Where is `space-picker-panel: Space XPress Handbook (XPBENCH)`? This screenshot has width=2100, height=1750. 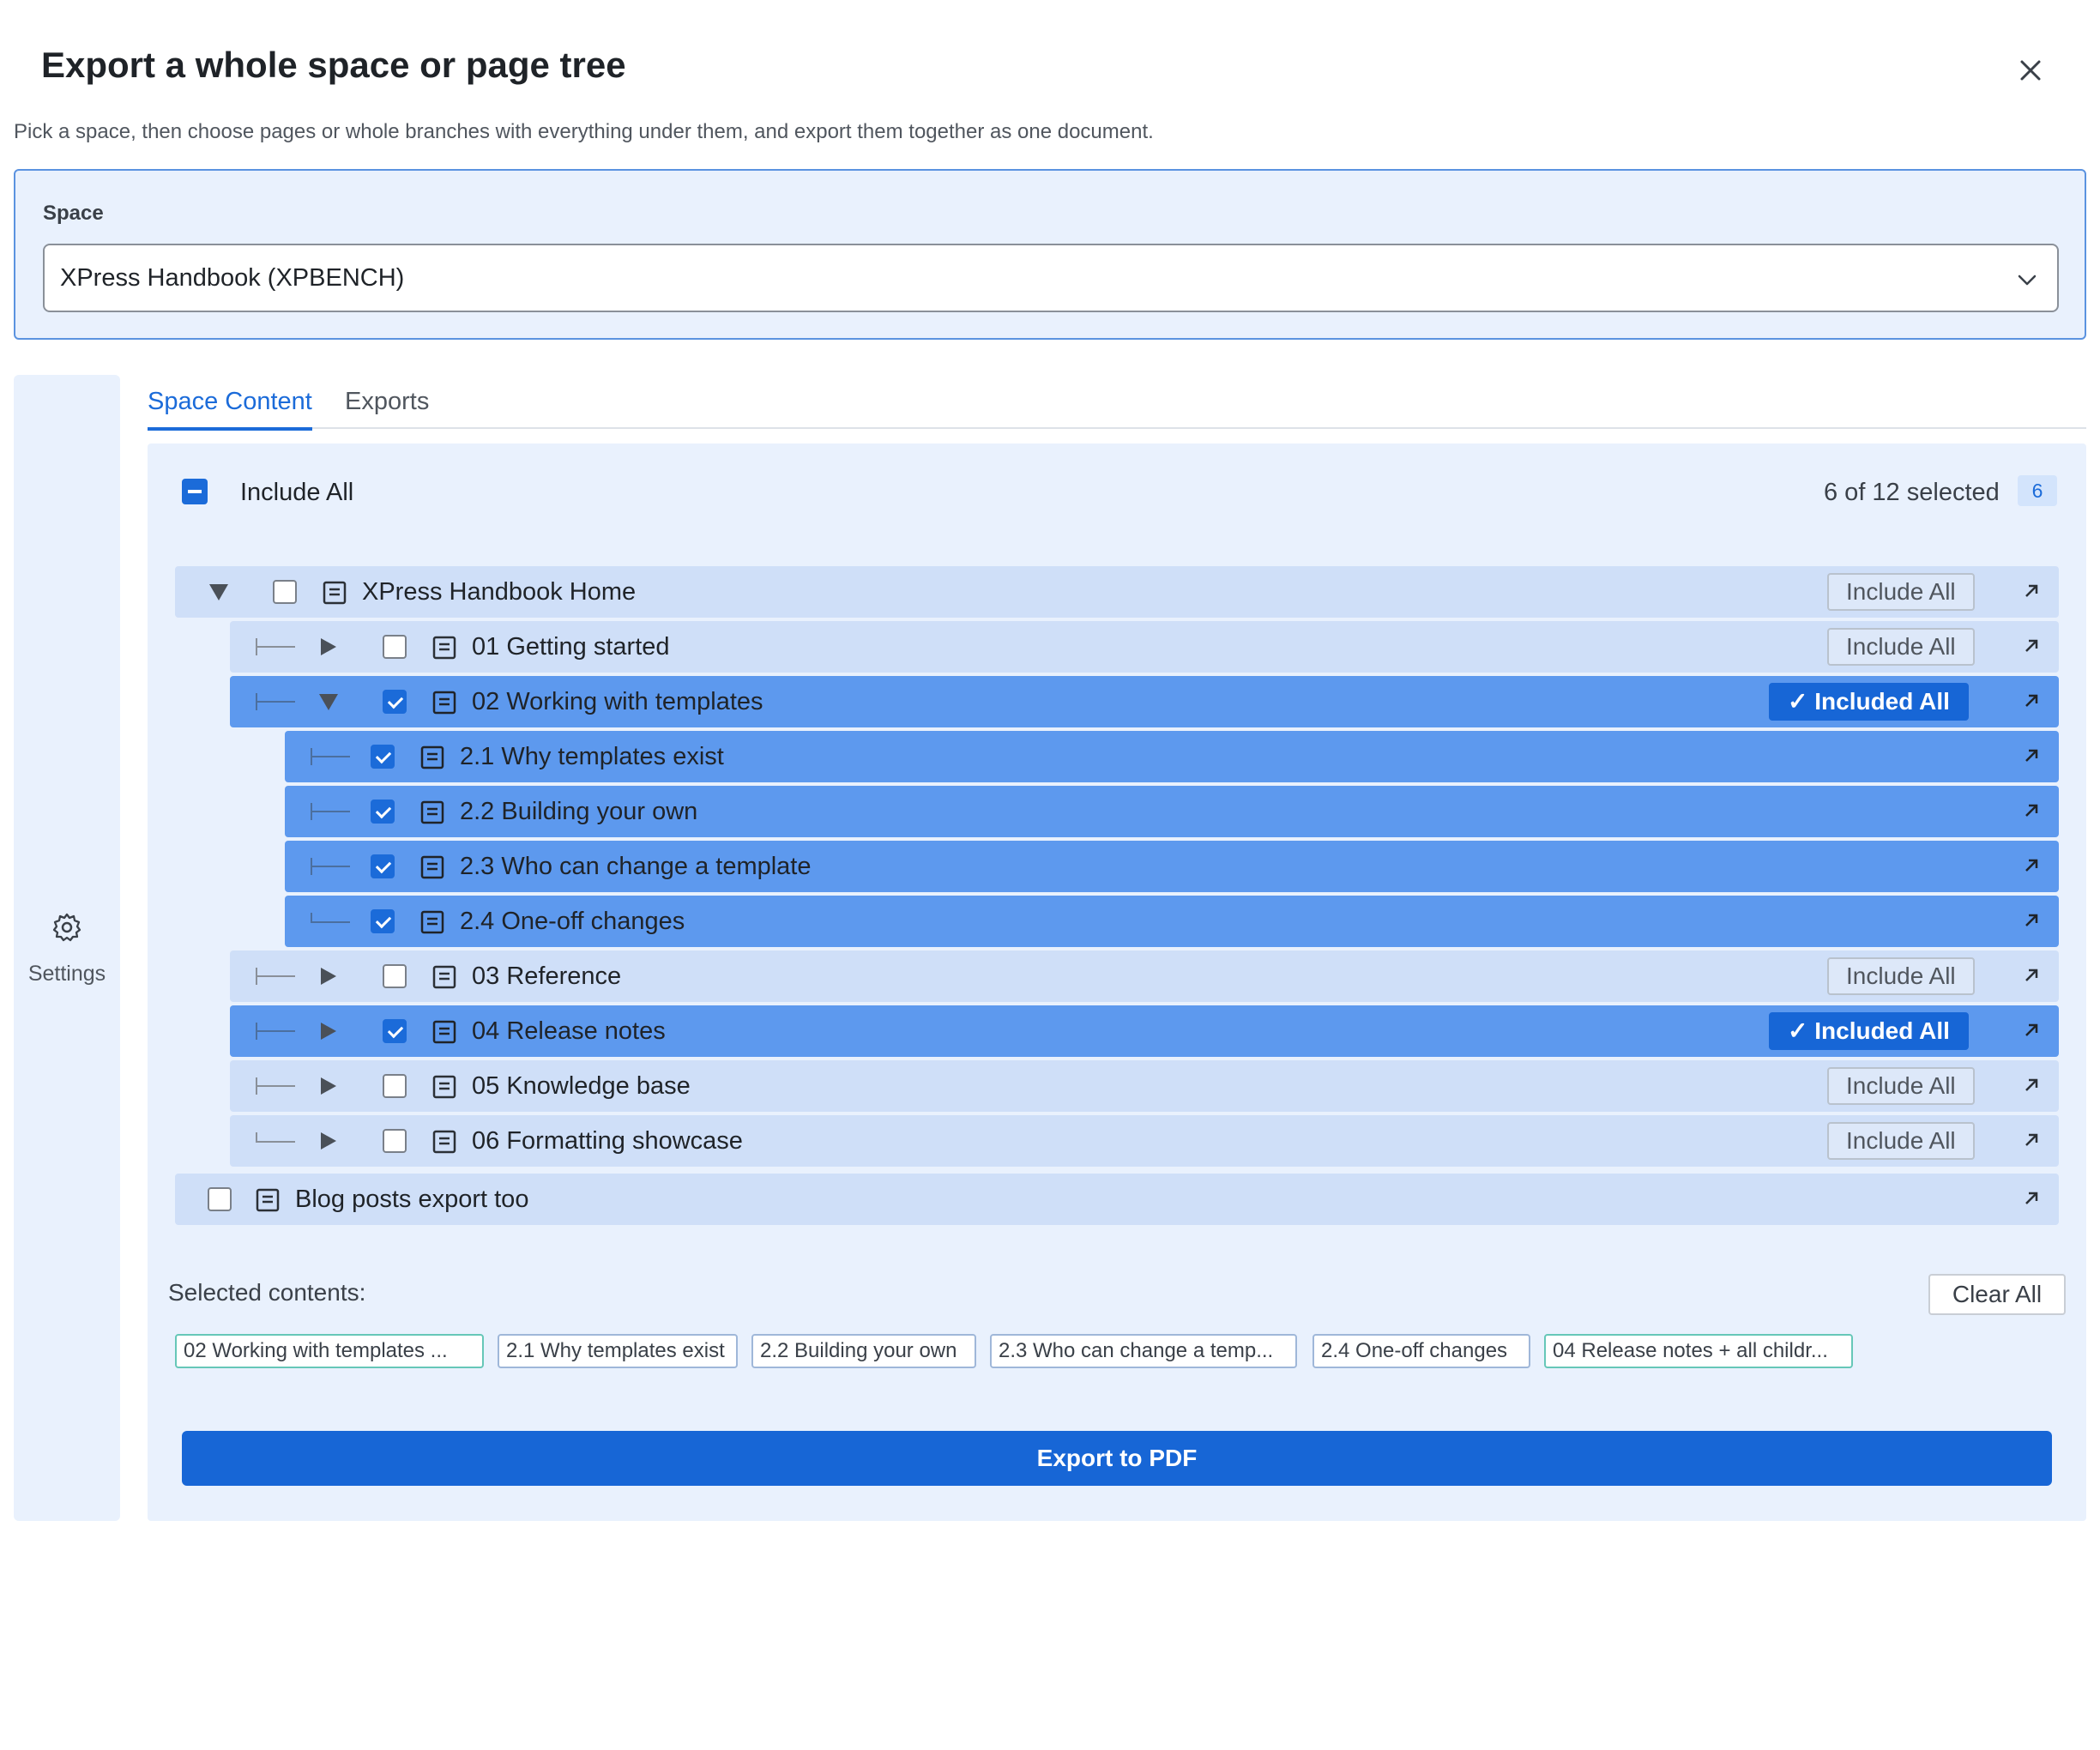
space-picker-panel: Space XPress Handbook (XPBENCH) is located at coordinates (1050, 254).